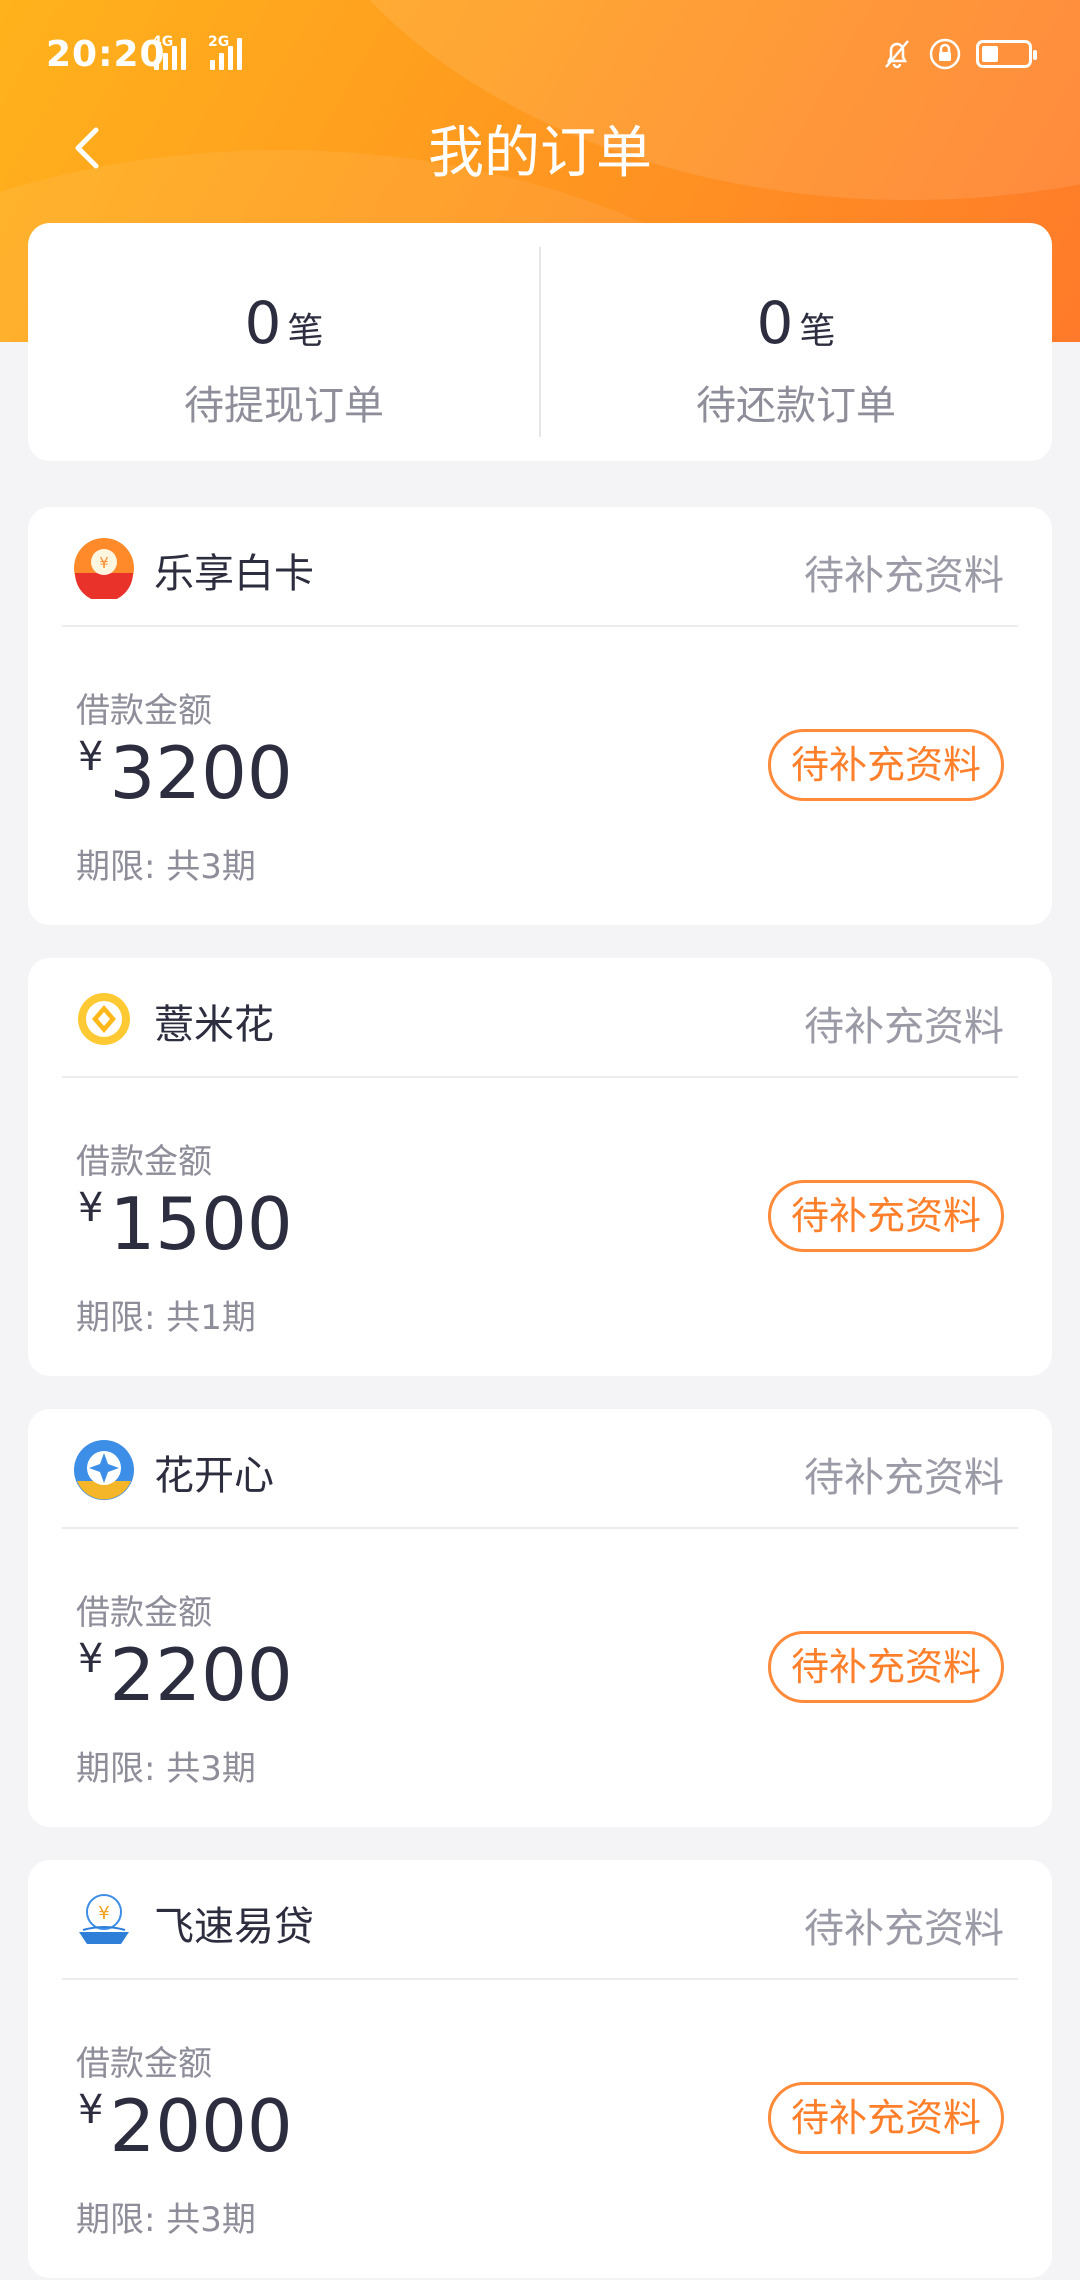 The width and height of the screenshot is (1080, 2280). I want to click on battery-icon, so click(1006, 54).